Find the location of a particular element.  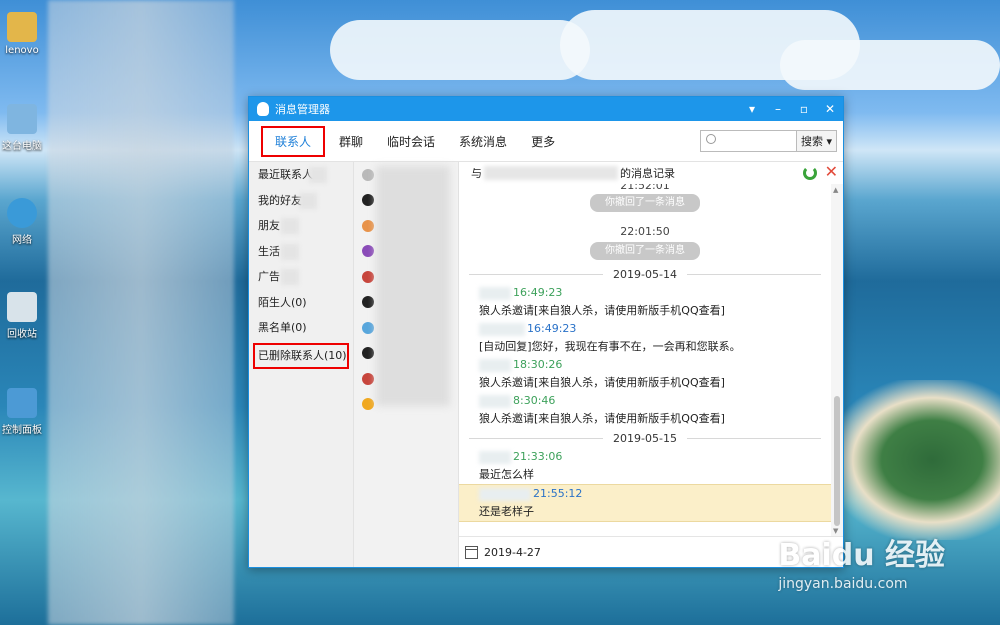

message-time: 21:52:01 is located at coordinates (645, 188).